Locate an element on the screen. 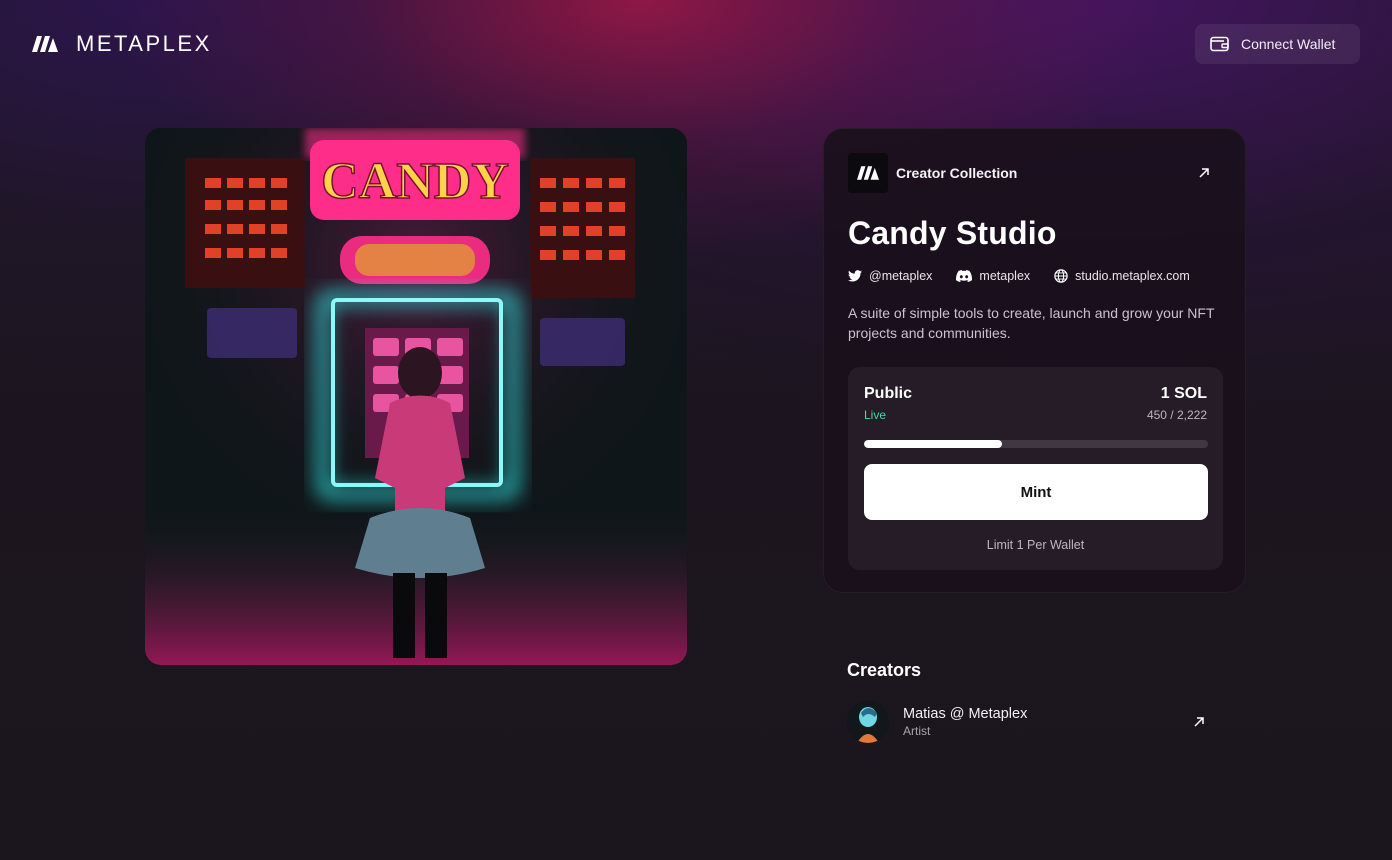  collection-header-row: Creator Collection is located at coordinates (1035, 173).